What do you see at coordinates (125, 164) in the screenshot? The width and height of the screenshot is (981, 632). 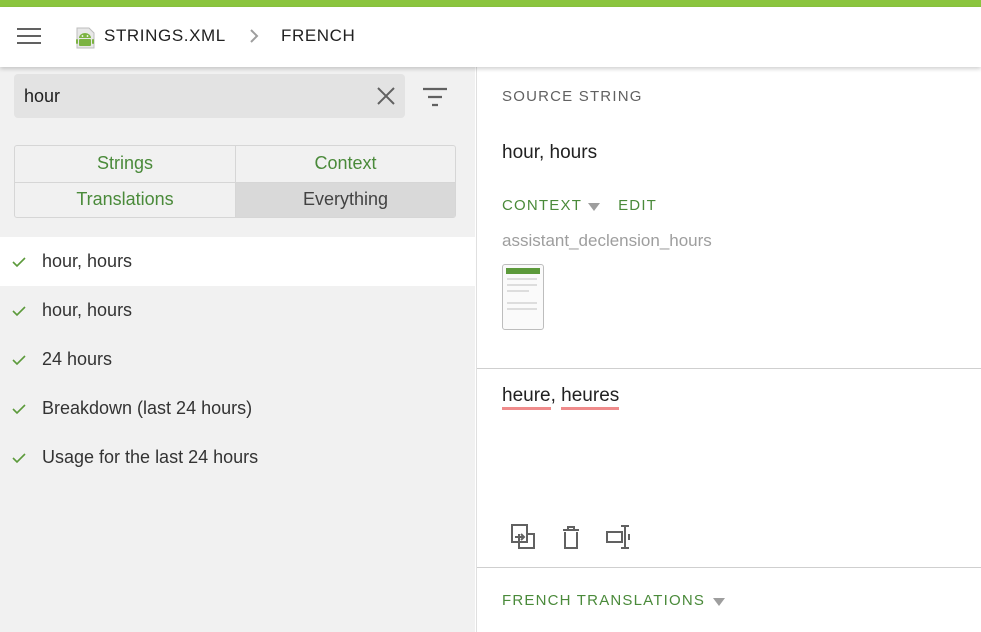 I see `tab-strings: Strings` at bounding box center [125, 164].